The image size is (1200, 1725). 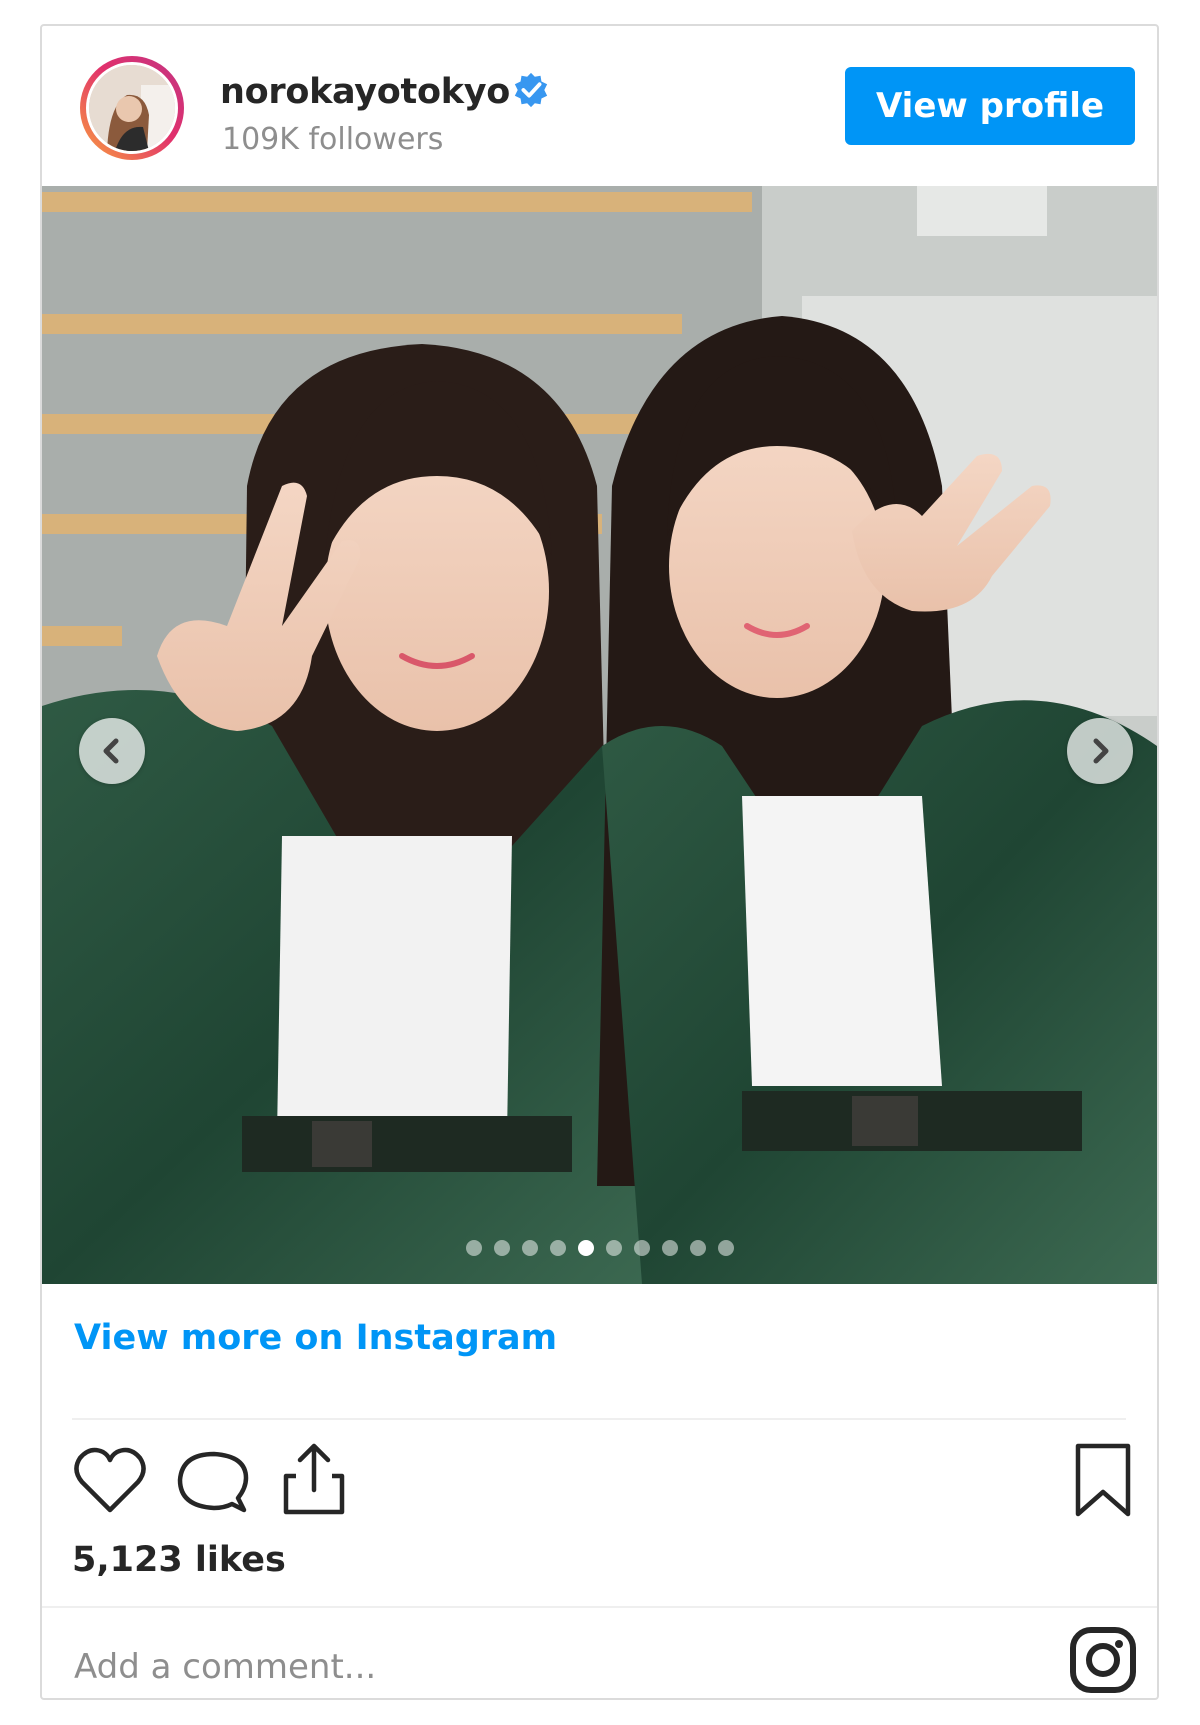 I want to click on carousel-prev-button, so click(x=112, y=751).